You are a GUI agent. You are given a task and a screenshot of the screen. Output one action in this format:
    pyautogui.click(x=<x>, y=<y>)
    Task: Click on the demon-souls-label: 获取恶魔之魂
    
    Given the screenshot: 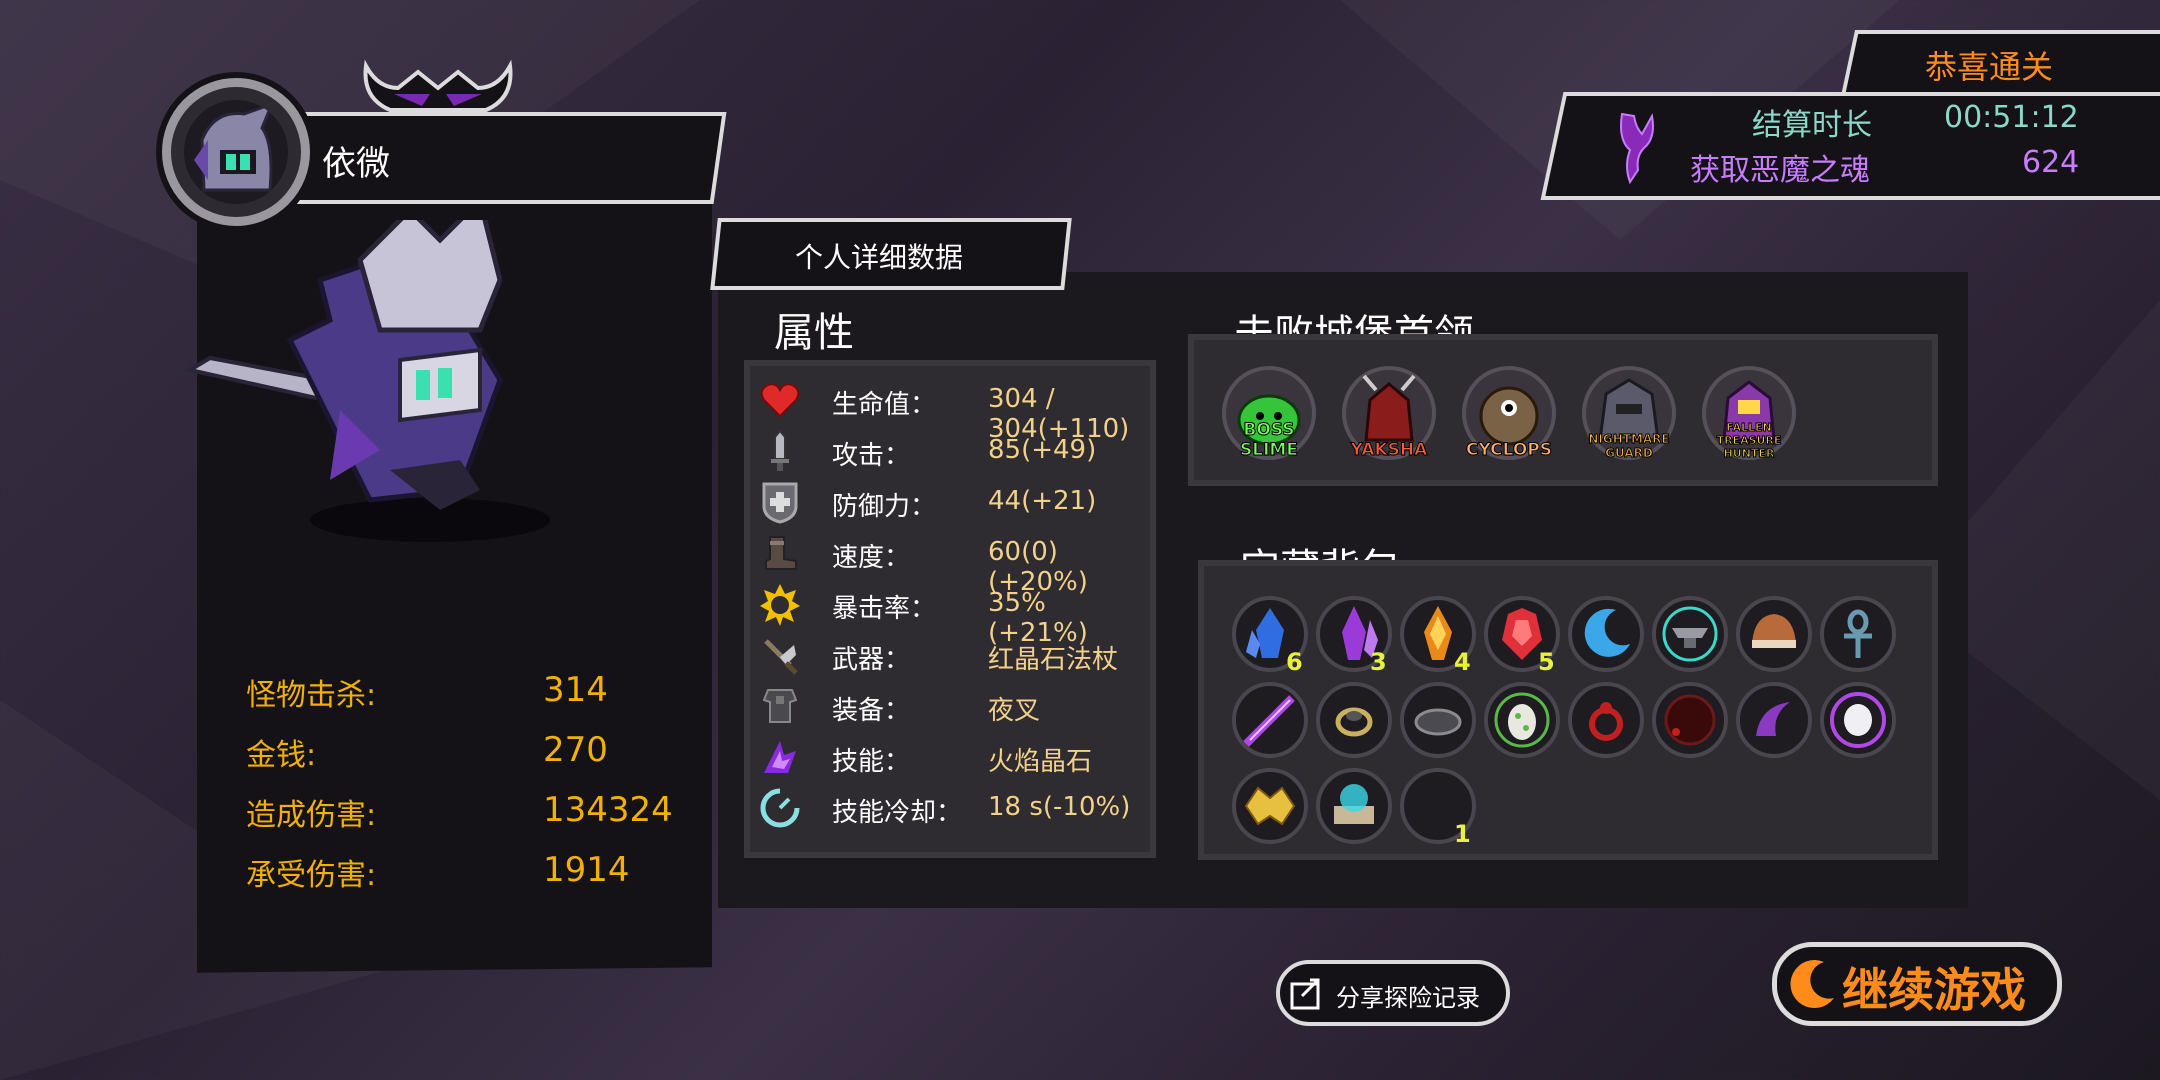 What is the action you would take?
    pyautogui.click(x=1780, y=170)
    